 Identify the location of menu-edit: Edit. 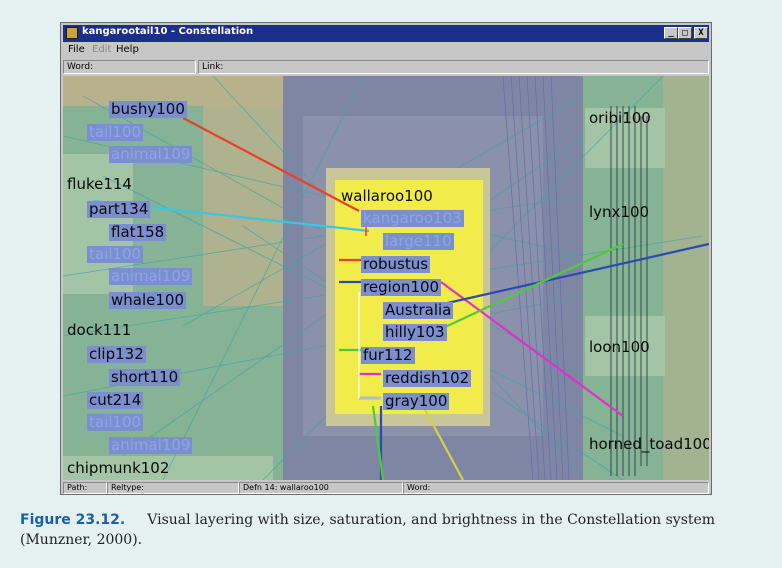
(101, 49).